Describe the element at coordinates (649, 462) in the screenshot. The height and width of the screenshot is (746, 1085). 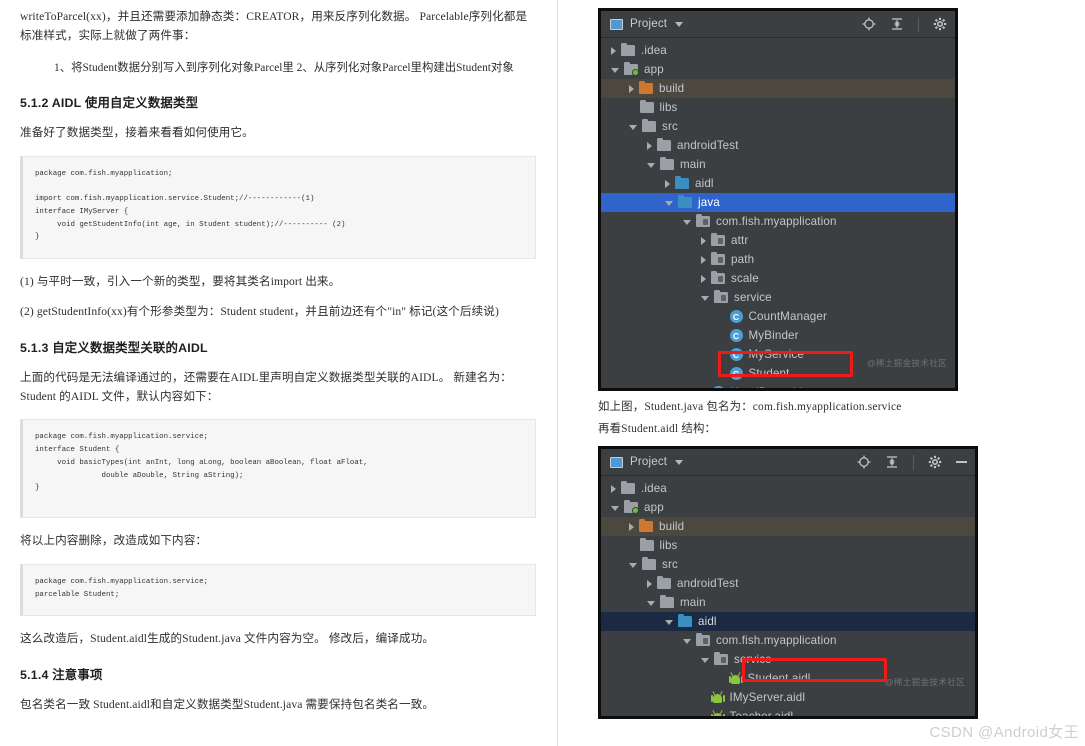
I see `project-panel-title-2: Project` at that location.